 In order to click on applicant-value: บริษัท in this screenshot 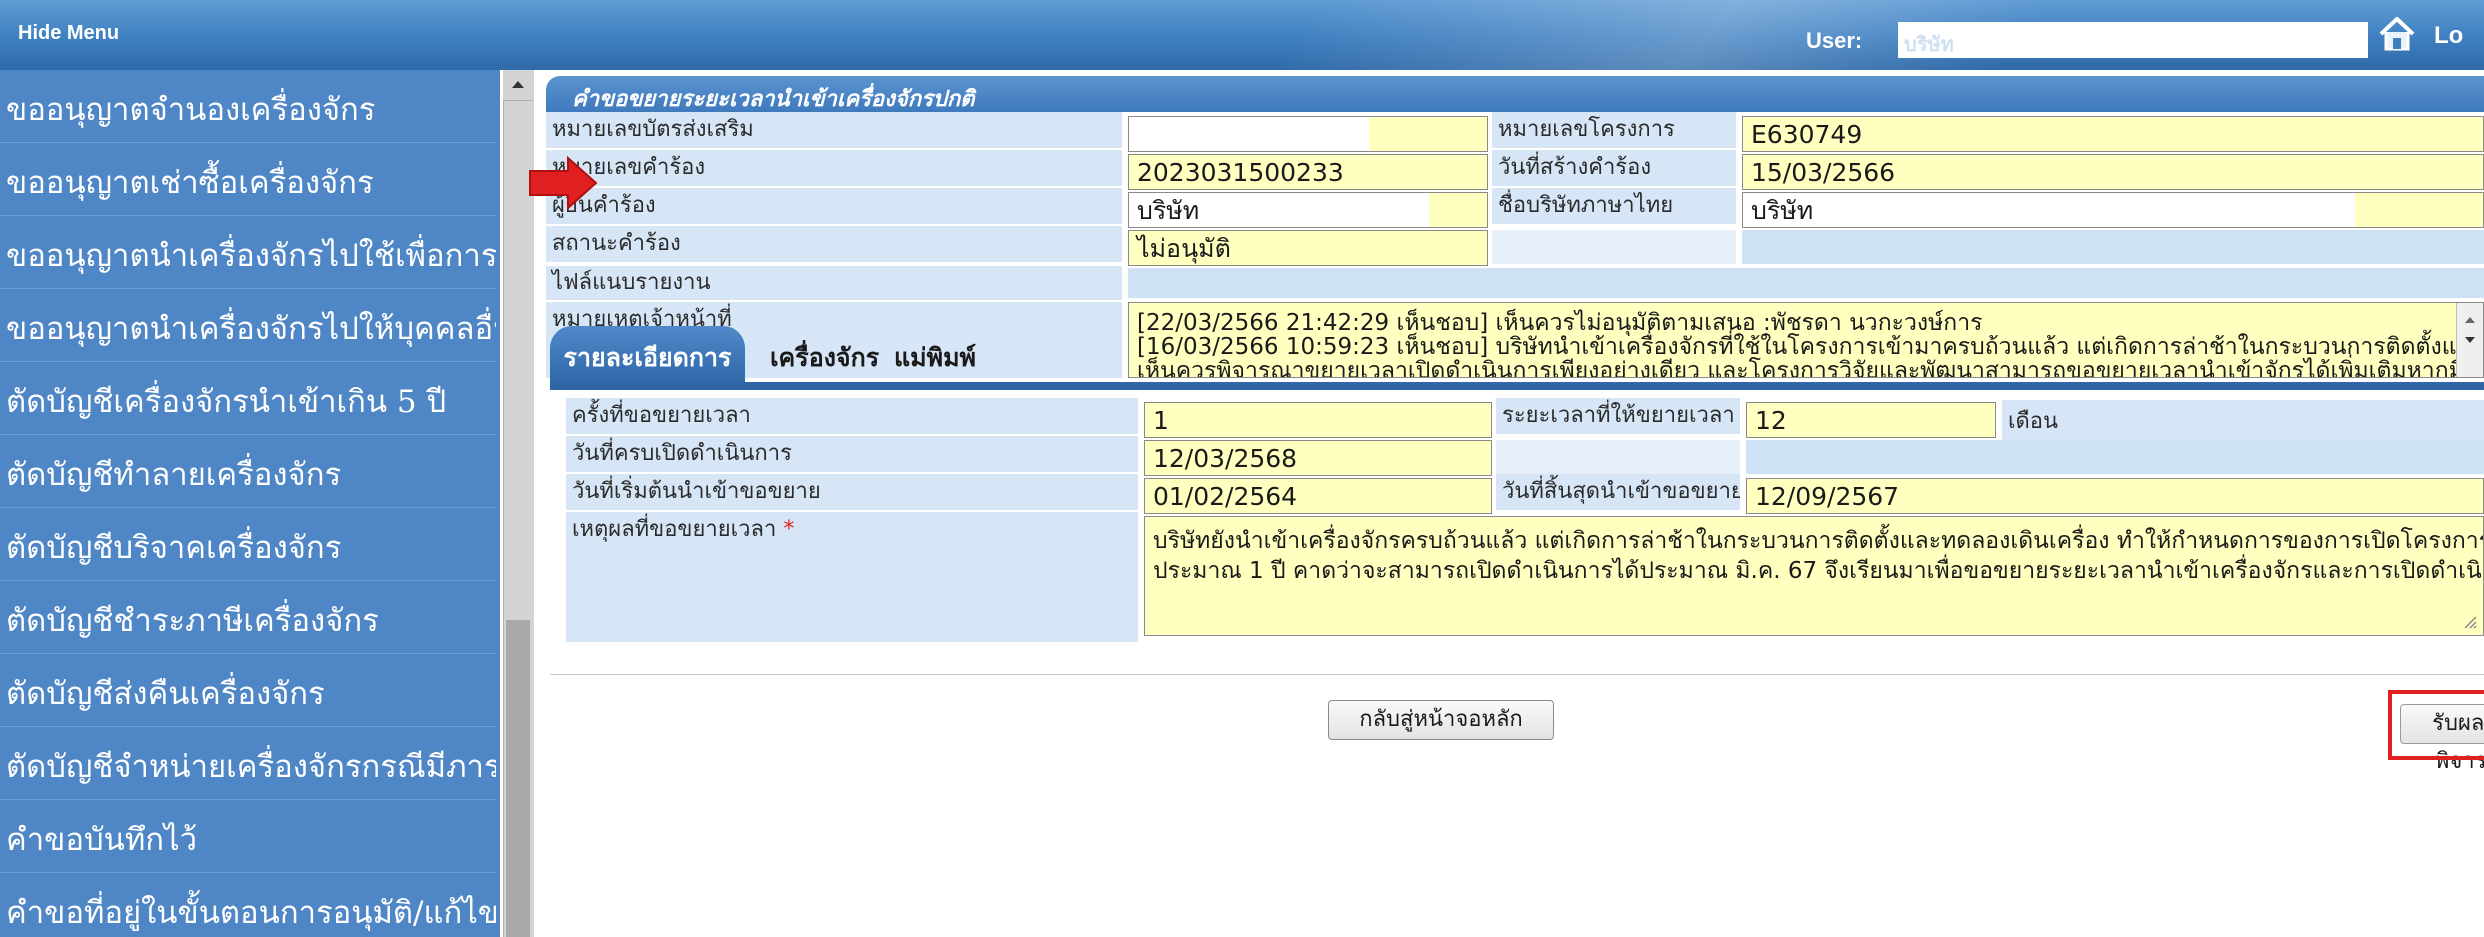, I will do `click(1168, 210)`.